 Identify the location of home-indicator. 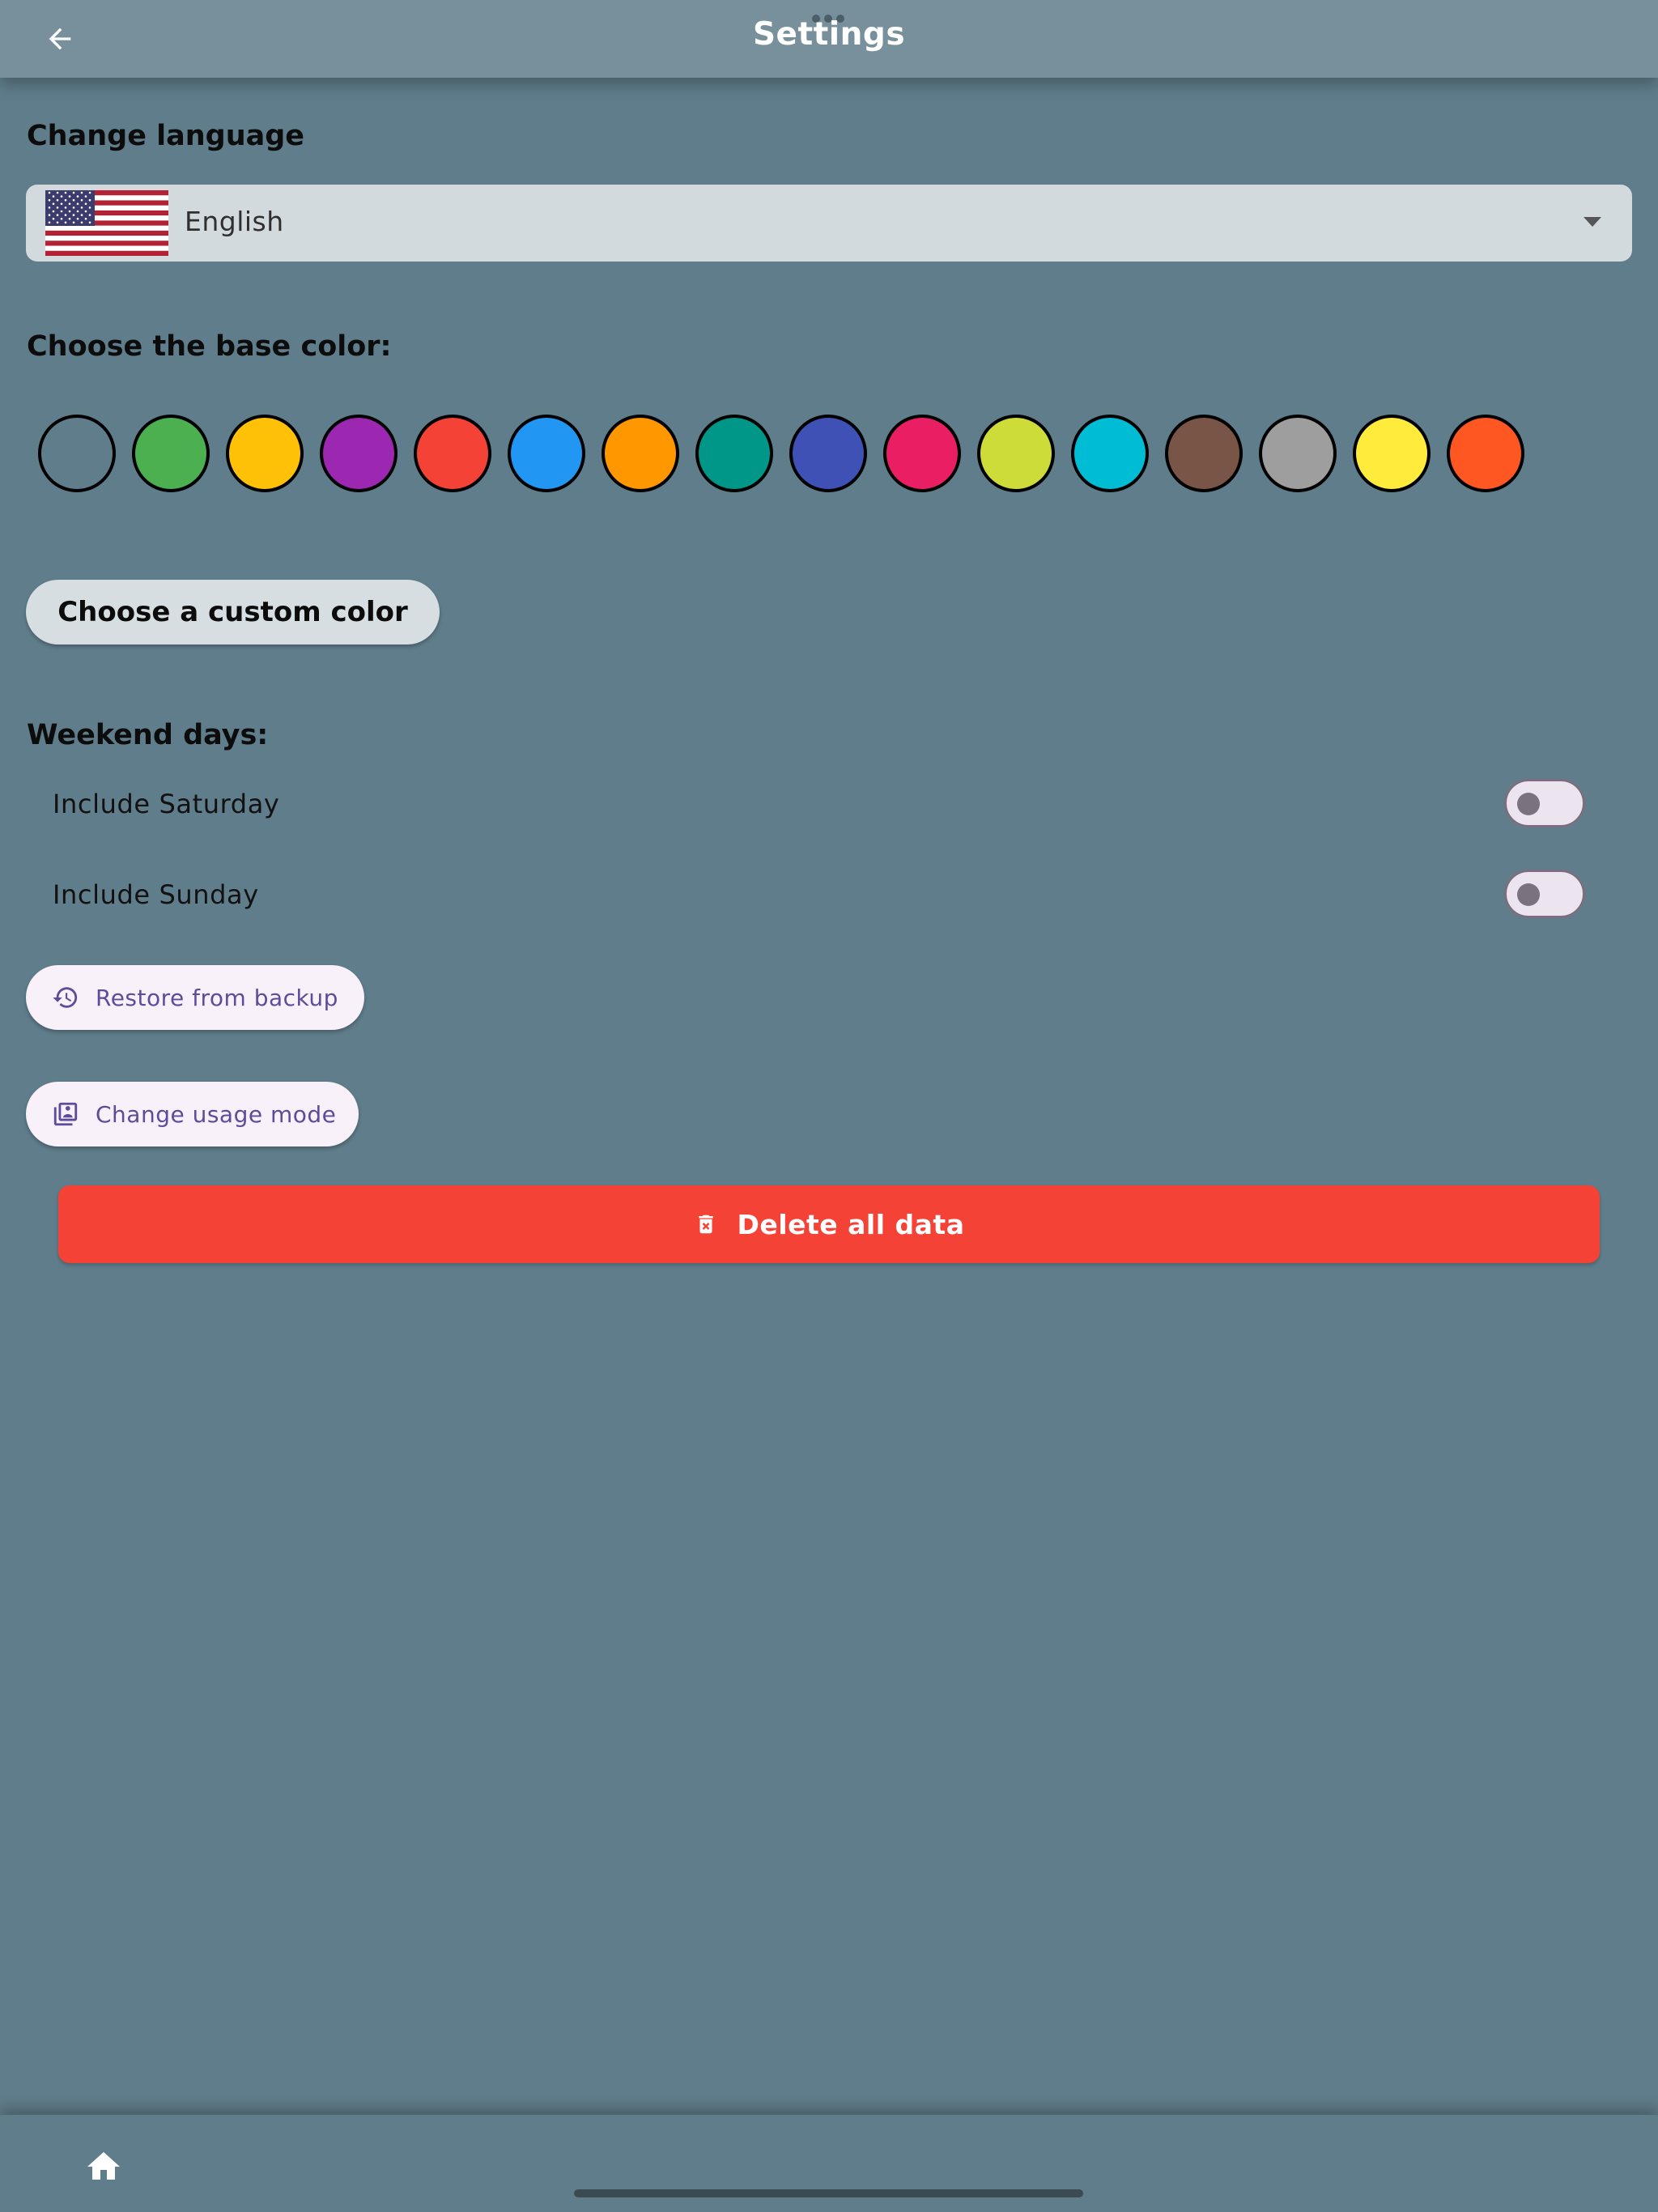
(828, 2193).